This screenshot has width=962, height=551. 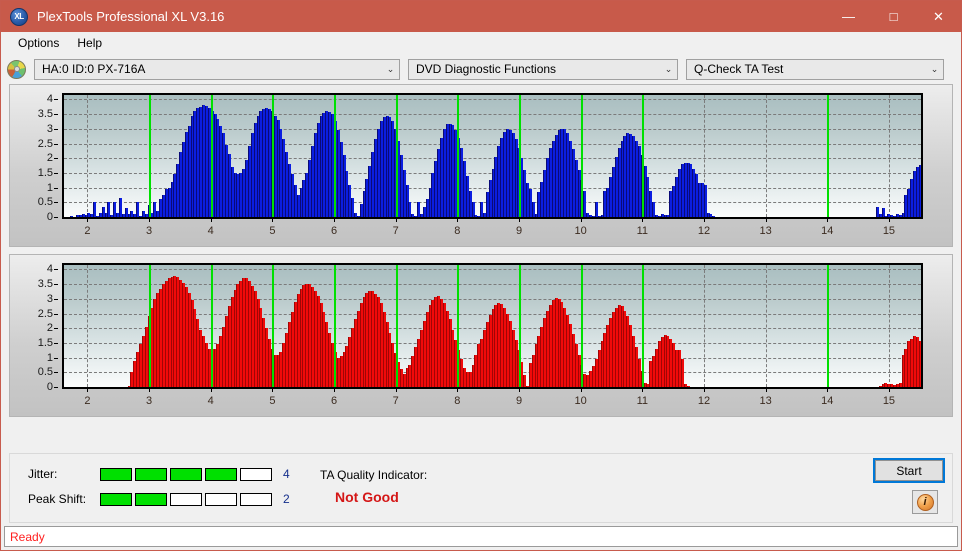 I want to click on test-select: Q-Check TA Test ⌄, so click(x=815, y=69).